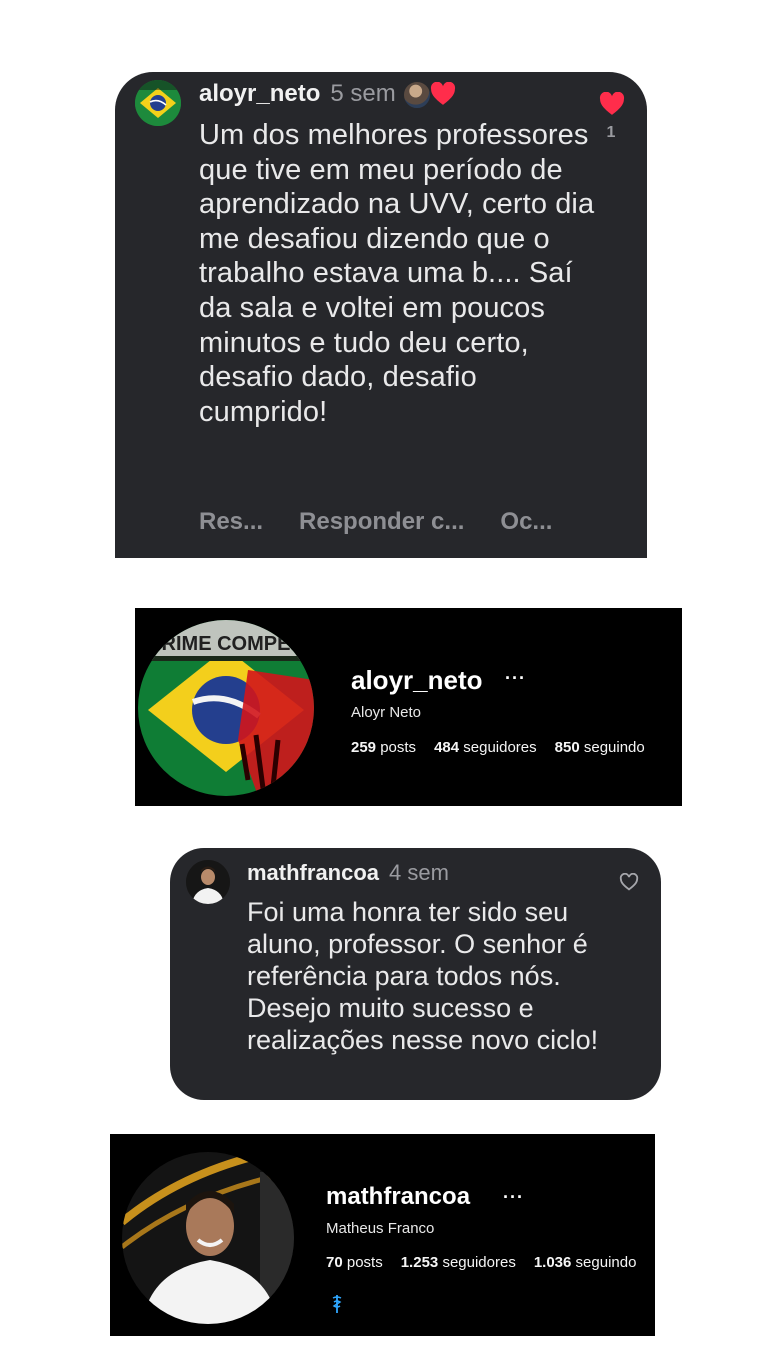 The width and height of the screenshot is (768, 1365). I want to click on profile-stats: 259 posts 484 seguidores 850 seguindo, so click(498, 747).